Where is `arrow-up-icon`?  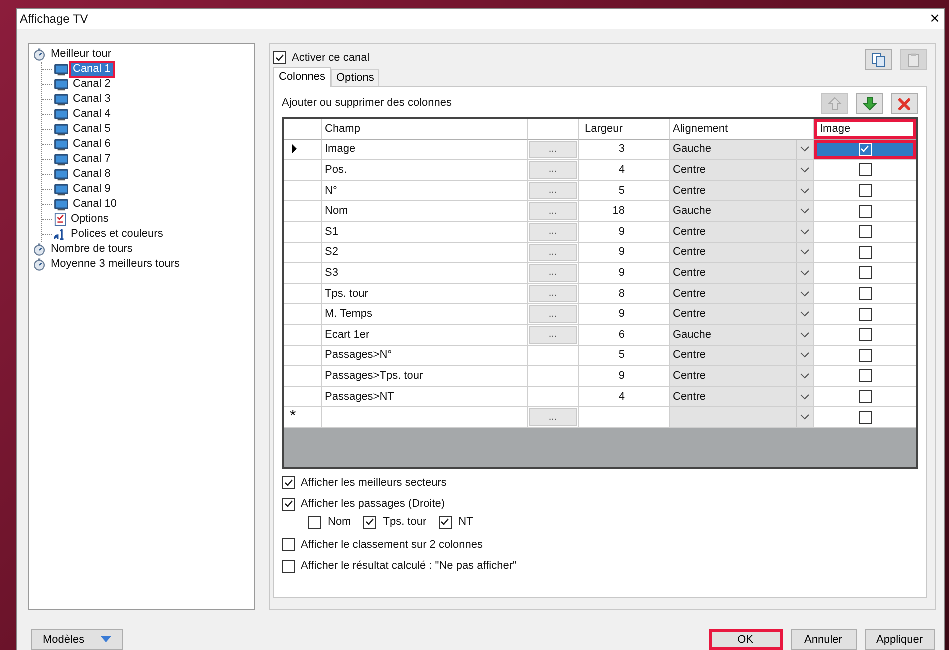 arrow-up-icon is located at coordinates (835, 103).